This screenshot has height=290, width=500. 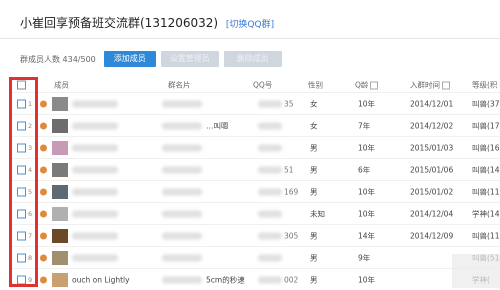 What do you see at coordinates (486, 213) in the screenshot?
I see `member-level: 学神(14` at bounding box center [486, 213].